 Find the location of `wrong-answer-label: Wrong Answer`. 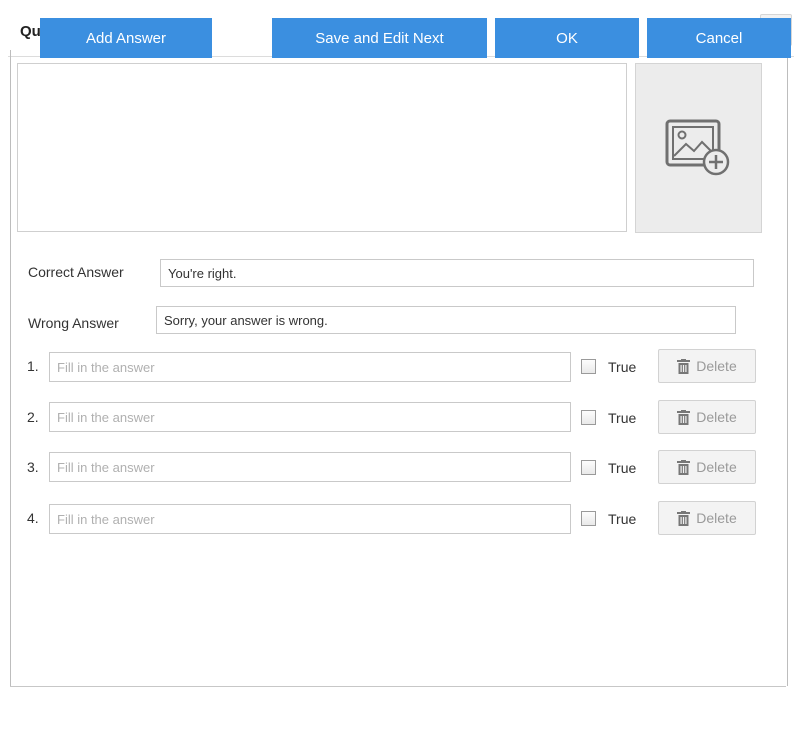

wrong-answer-label: Wrong Answer is located at coordinates (73, 323).